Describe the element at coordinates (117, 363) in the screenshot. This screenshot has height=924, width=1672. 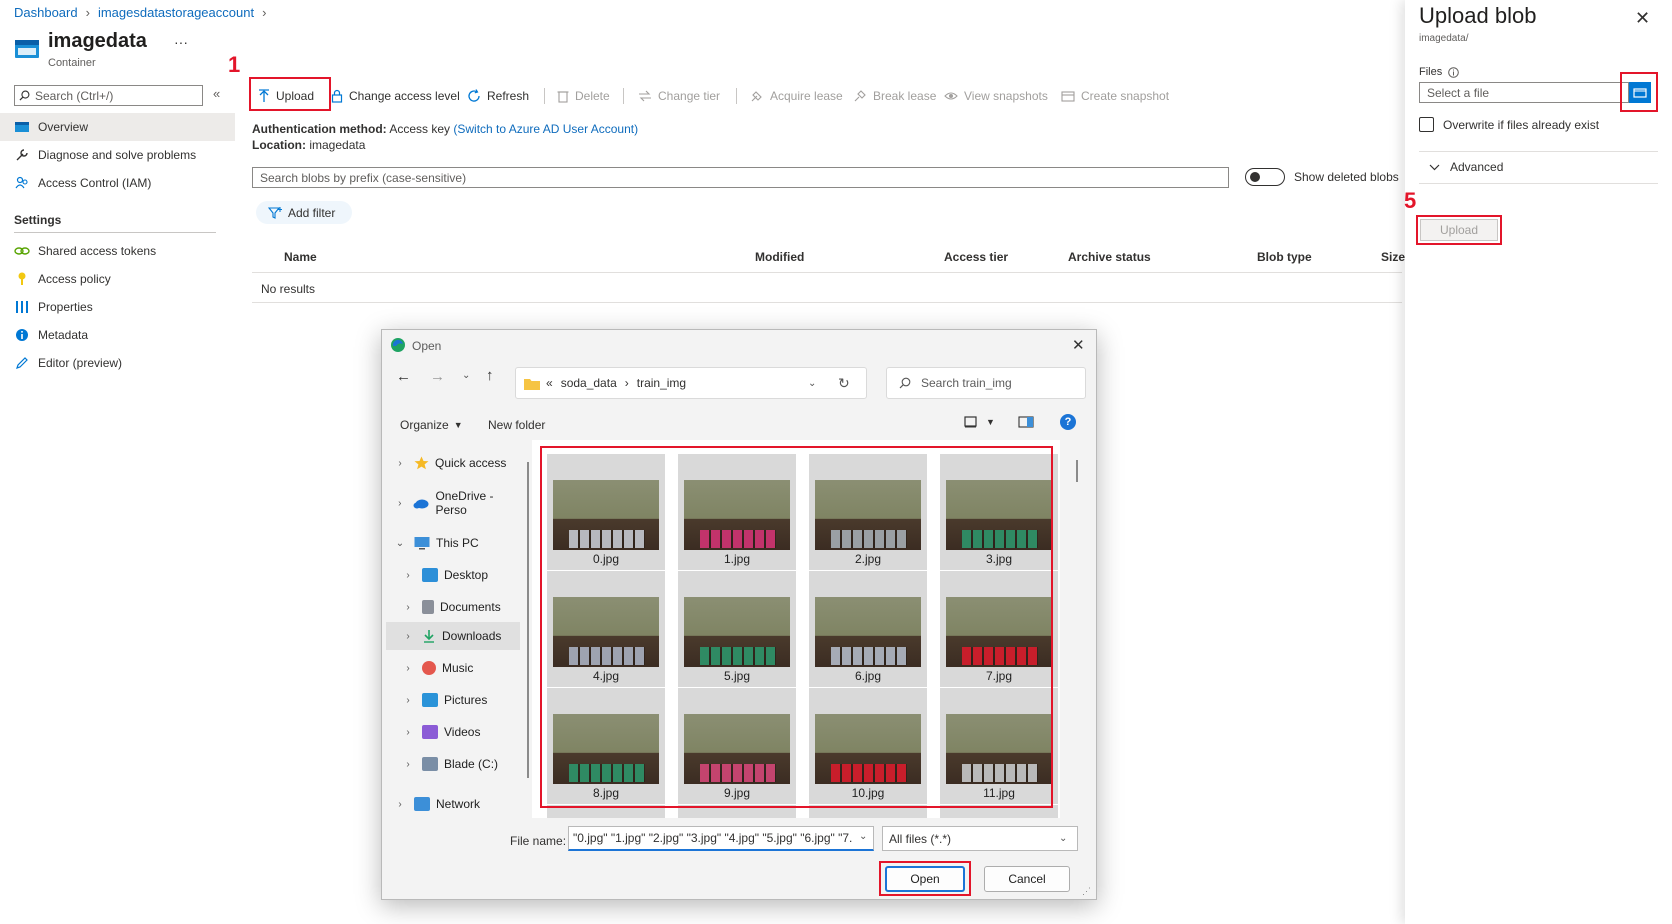
I see `sidebar-item-editor: Editor (preview)` at that location.